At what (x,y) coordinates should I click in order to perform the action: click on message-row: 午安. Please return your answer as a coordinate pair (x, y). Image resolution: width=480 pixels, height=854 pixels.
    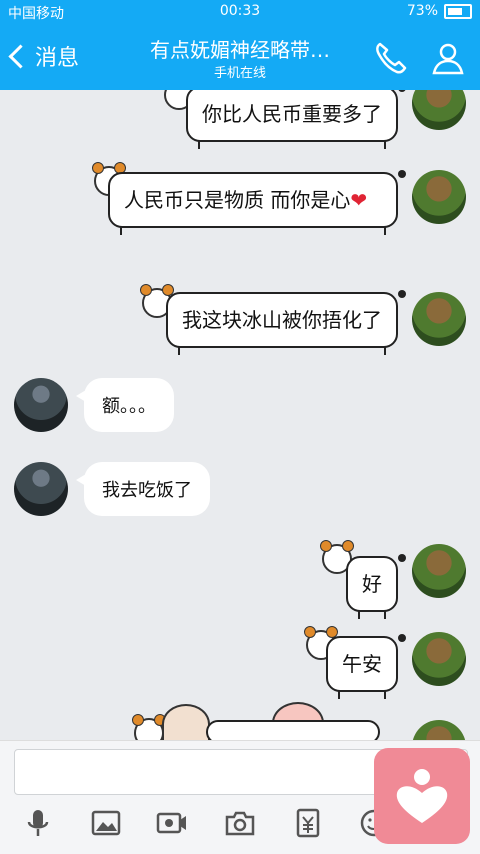
    Looking at the image, I should click on (240, 663).